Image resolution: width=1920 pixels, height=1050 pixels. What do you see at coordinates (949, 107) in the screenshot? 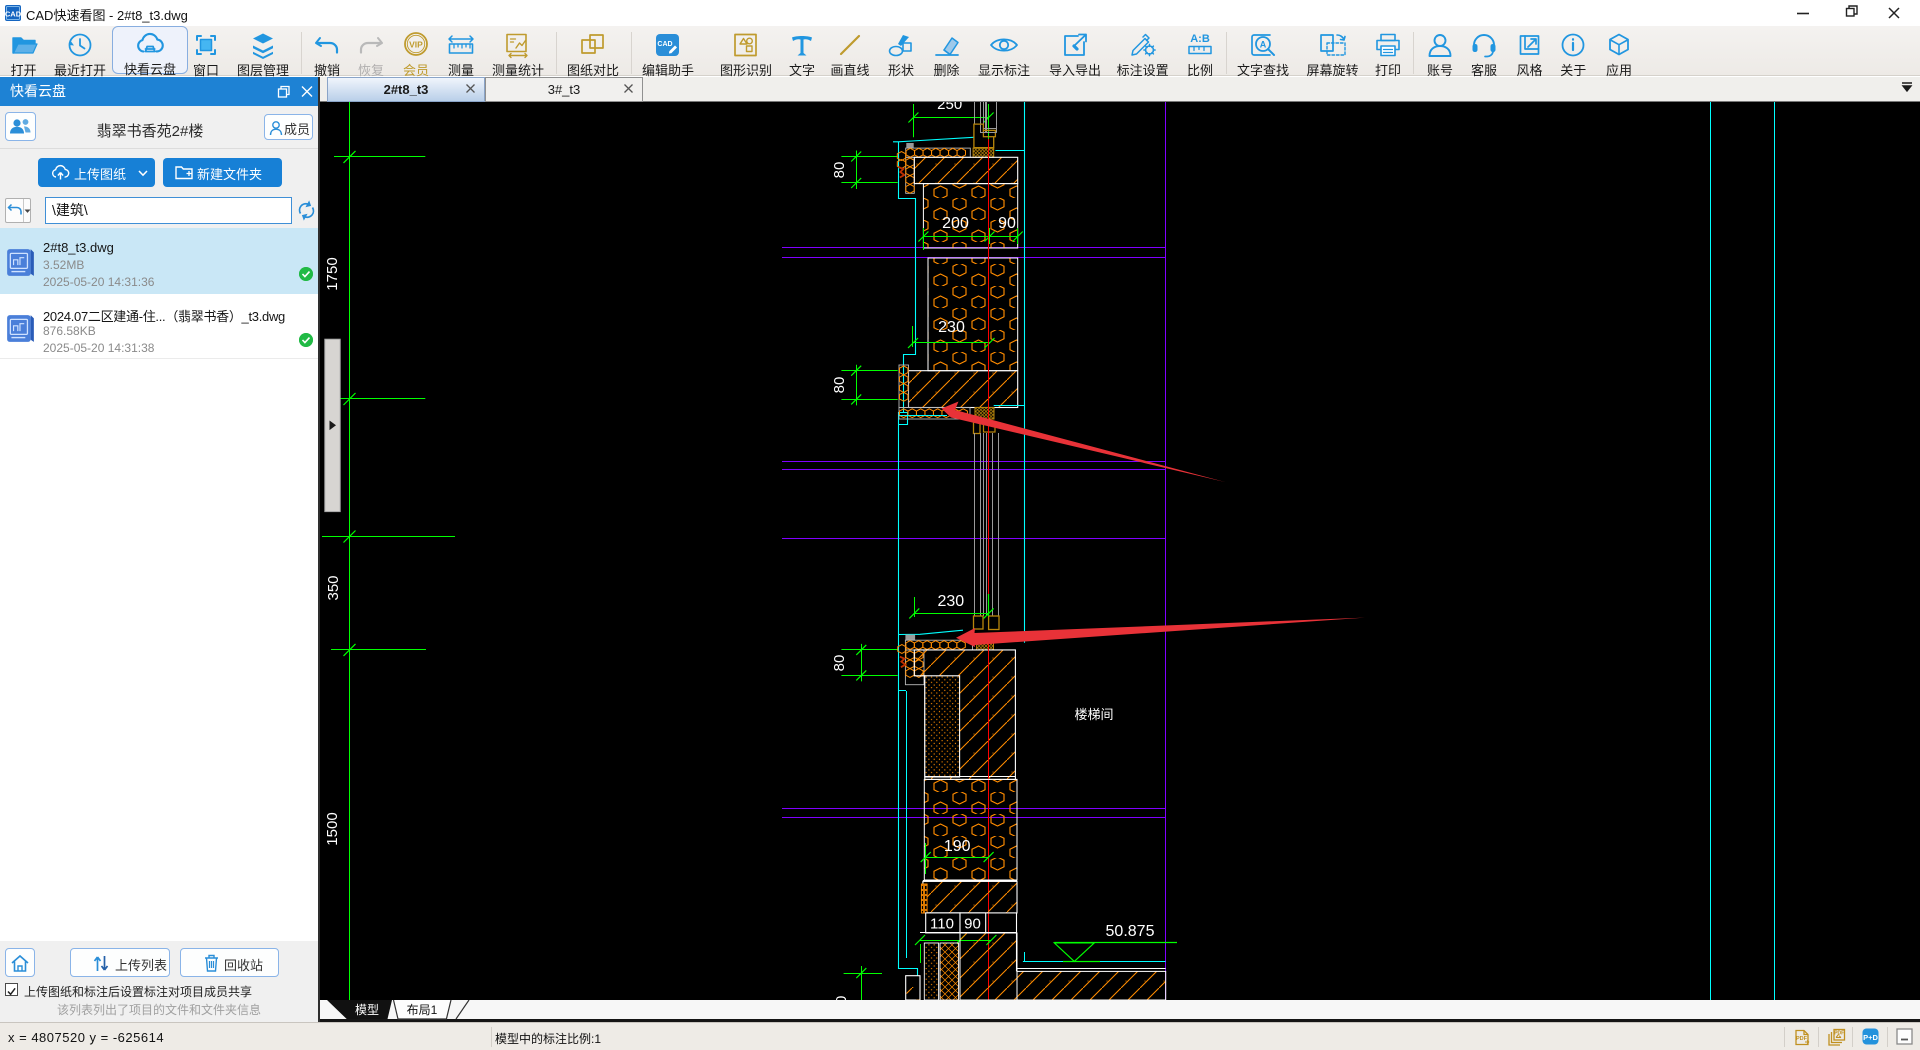
I see `svg-text: 250` at bounding box center [949, 107].